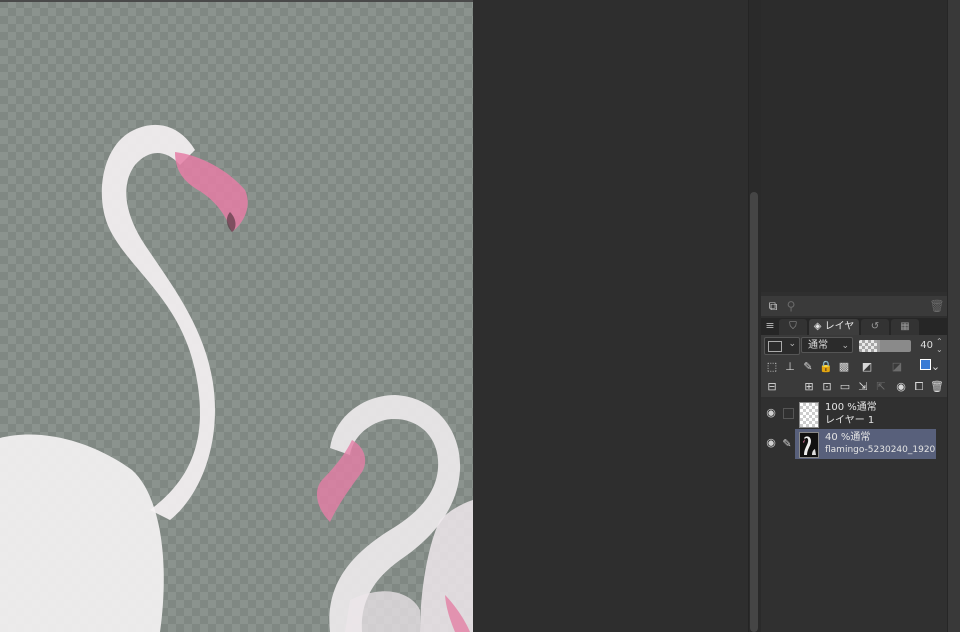 The width and height of the screenshot is (960, 632). Describe the element at coordinates (809, 387) in the screenshot. I see `new-raster-layer-icon: ⊞` at that location.